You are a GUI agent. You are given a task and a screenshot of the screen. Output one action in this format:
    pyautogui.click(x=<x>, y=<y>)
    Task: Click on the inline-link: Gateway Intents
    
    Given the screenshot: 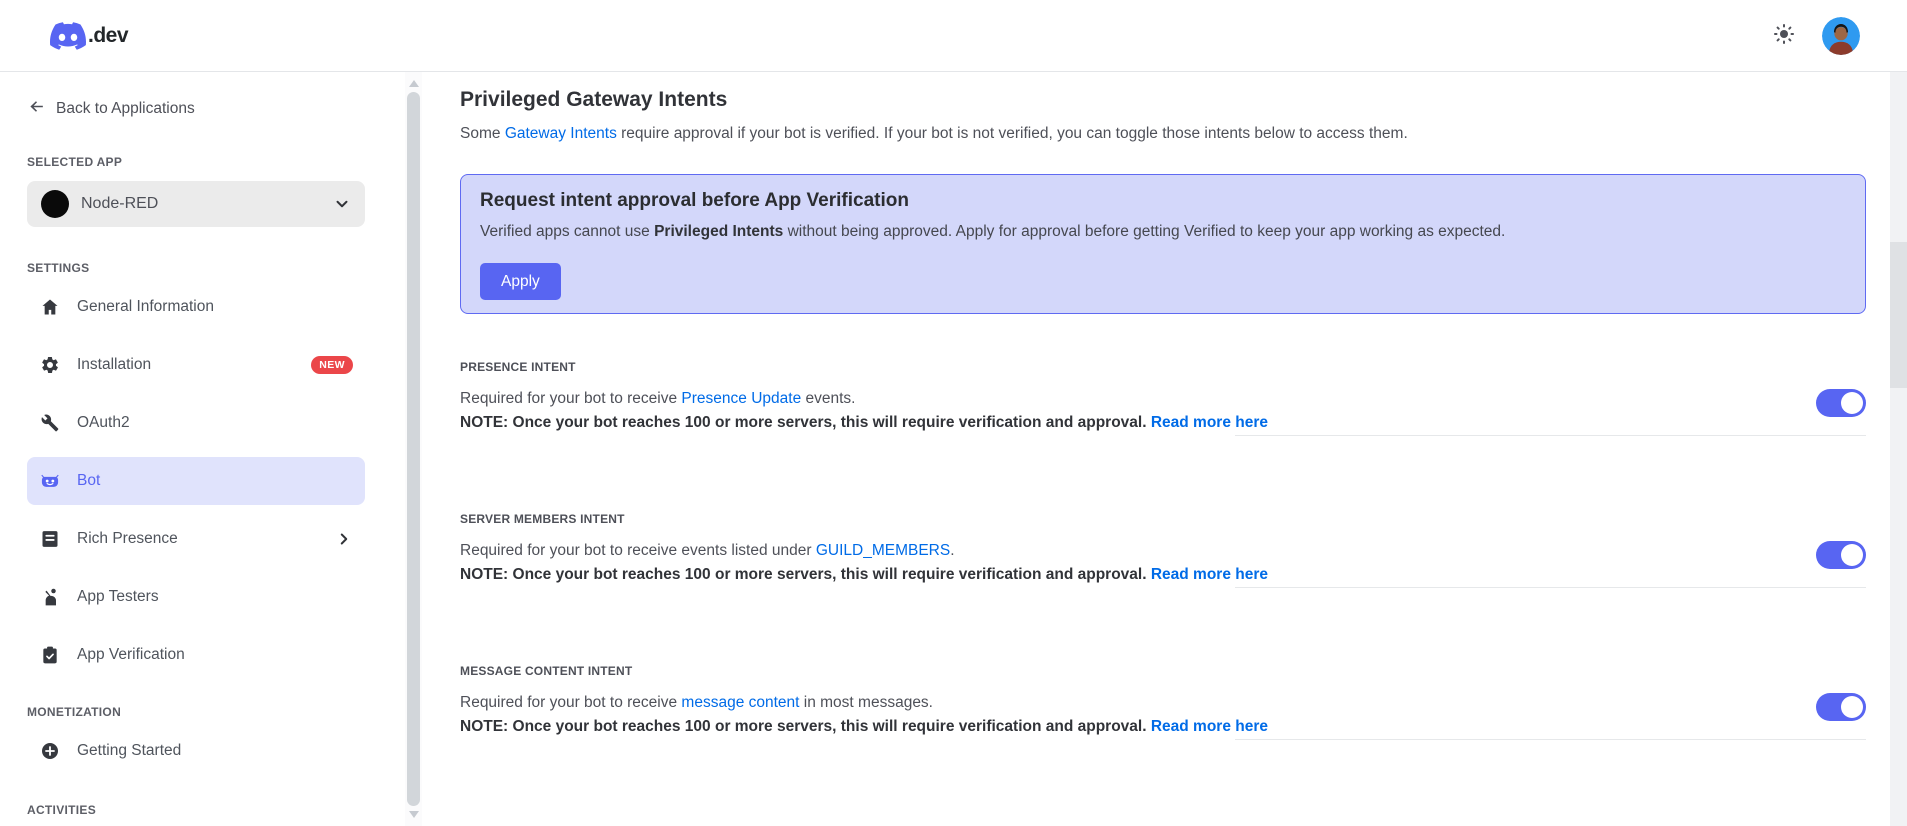 What is the action you would take?
    pyautogui.click(x=561, y=133)
    